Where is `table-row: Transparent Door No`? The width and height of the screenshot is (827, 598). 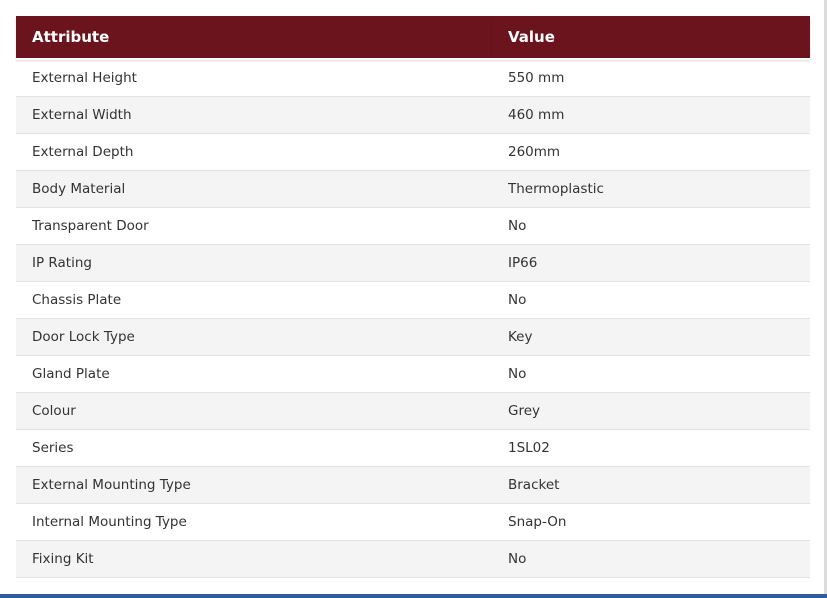
table-row: Transparent Door No is located at coordinates (413, 226).